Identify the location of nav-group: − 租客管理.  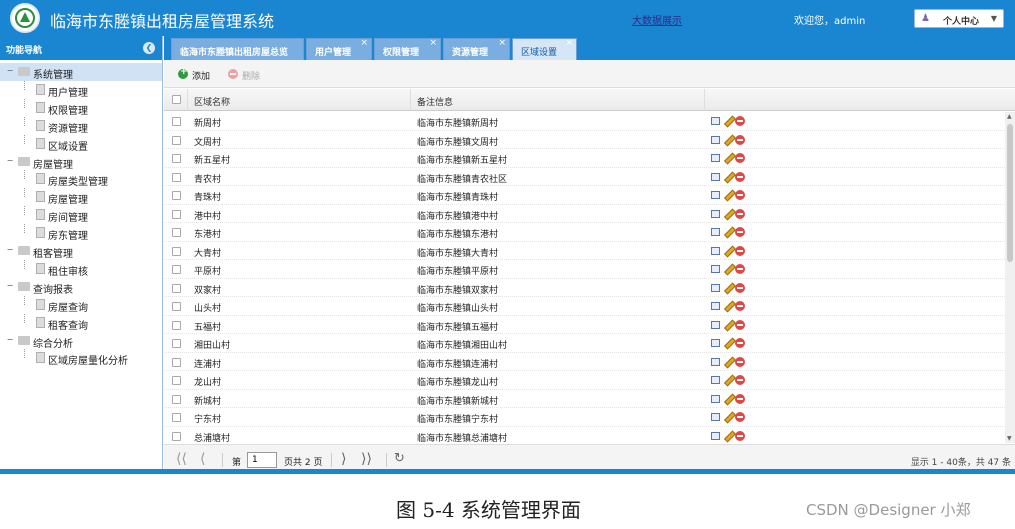
(81, 251).